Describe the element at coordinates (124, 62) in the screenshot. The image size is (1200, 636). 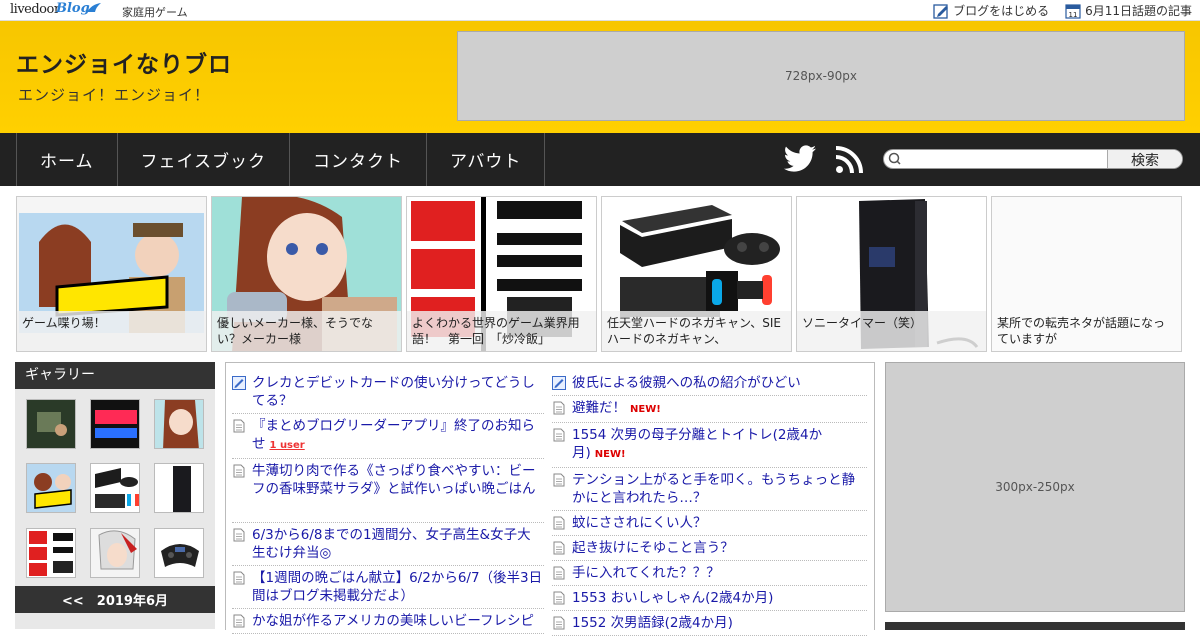
I see `site-title: エンジョイなりブロ` at that location.